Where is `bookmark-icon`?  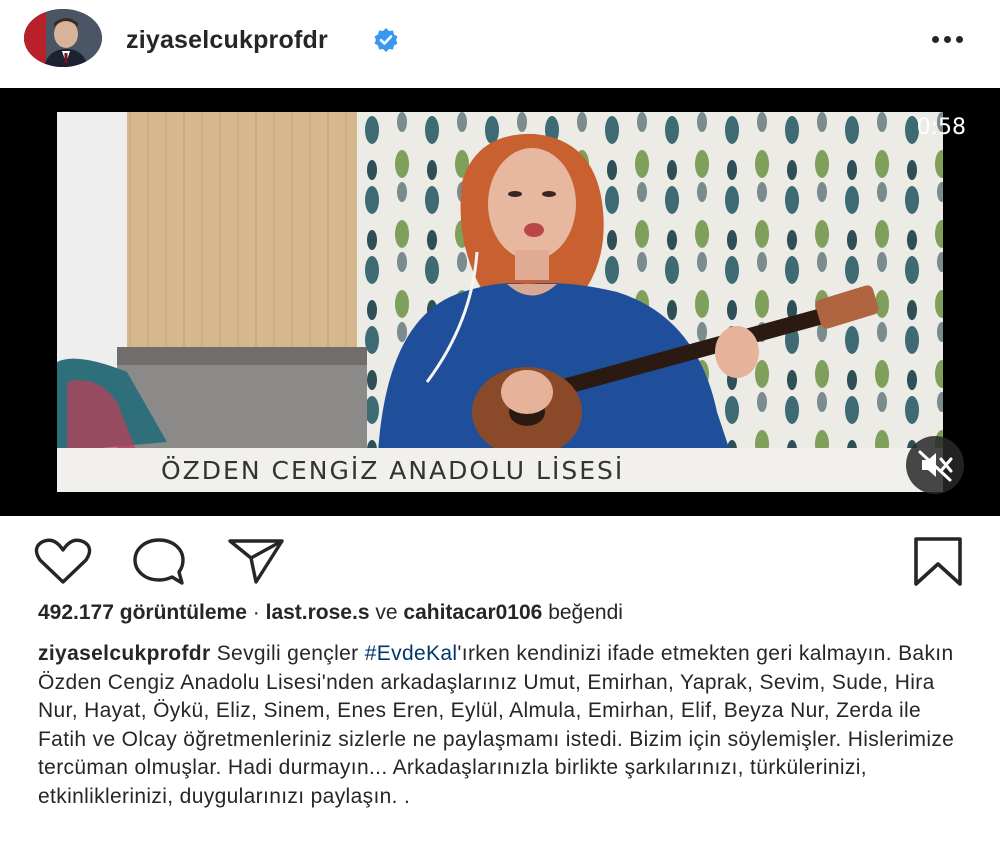 bookmark-icon is located at coordinates (938, 564).